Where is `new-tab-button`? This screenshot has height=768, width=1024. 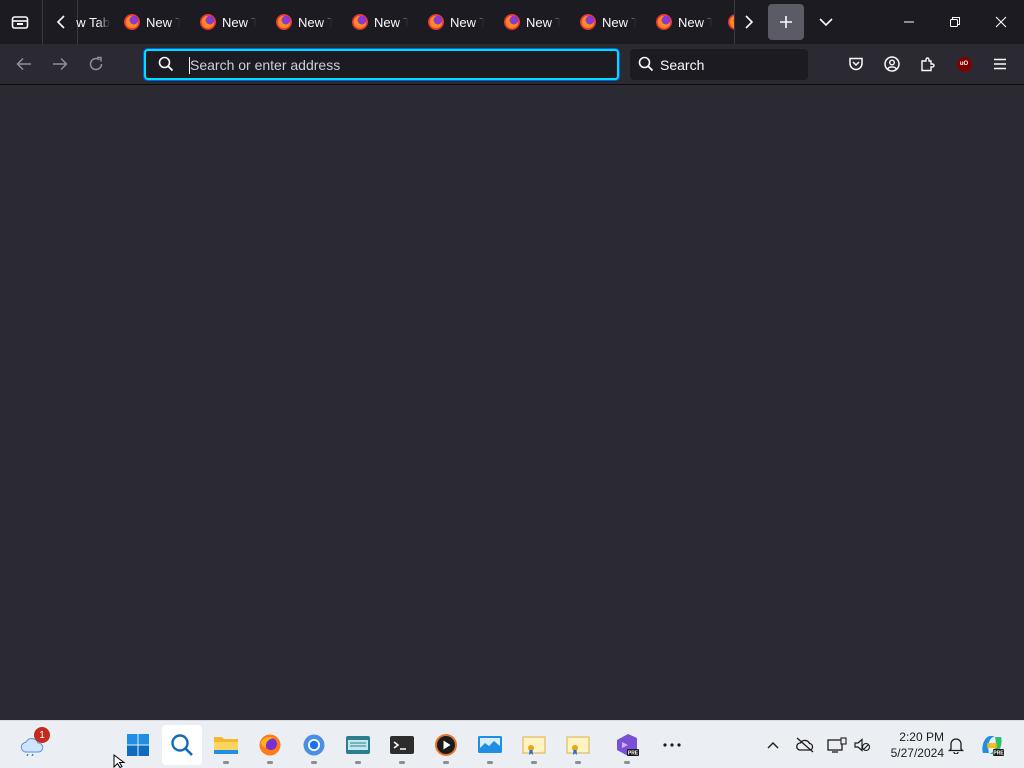
new-tab-button is located at coordinates (786, 22).